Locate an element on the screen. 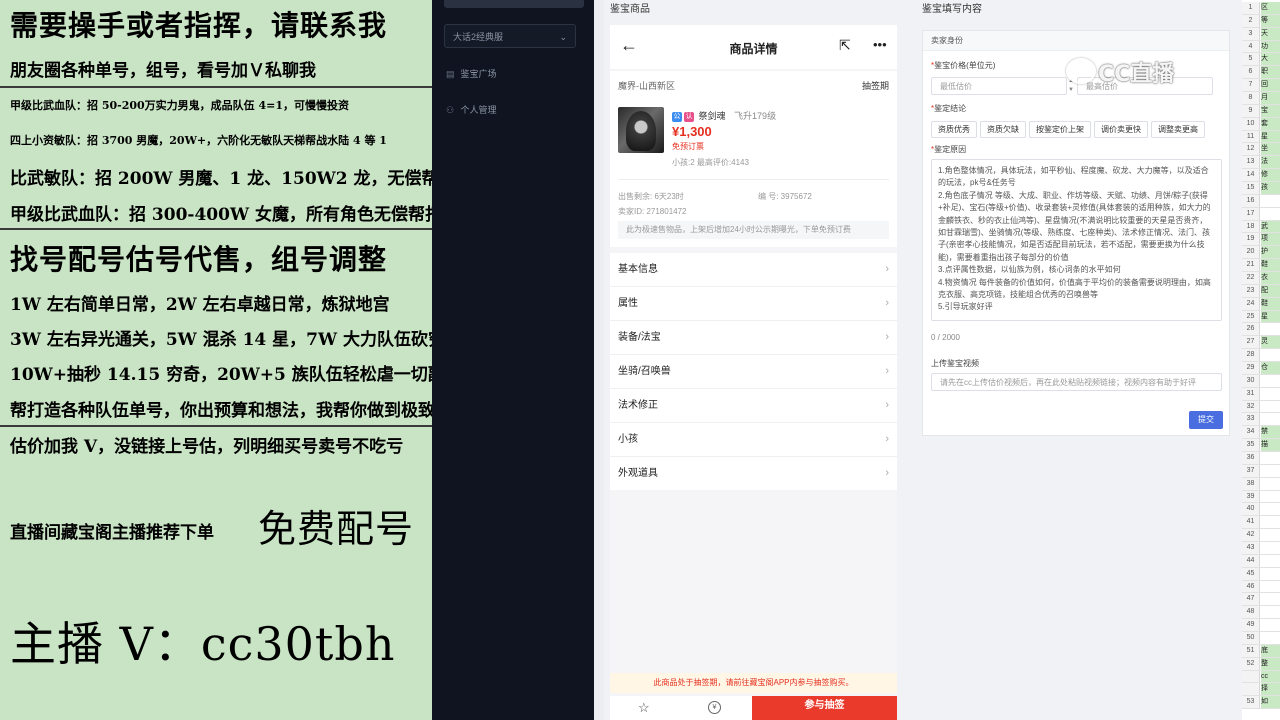 This screenshot has height=720, width=1280. sheet-cell: 星 is located at coordinates (1270, 316).